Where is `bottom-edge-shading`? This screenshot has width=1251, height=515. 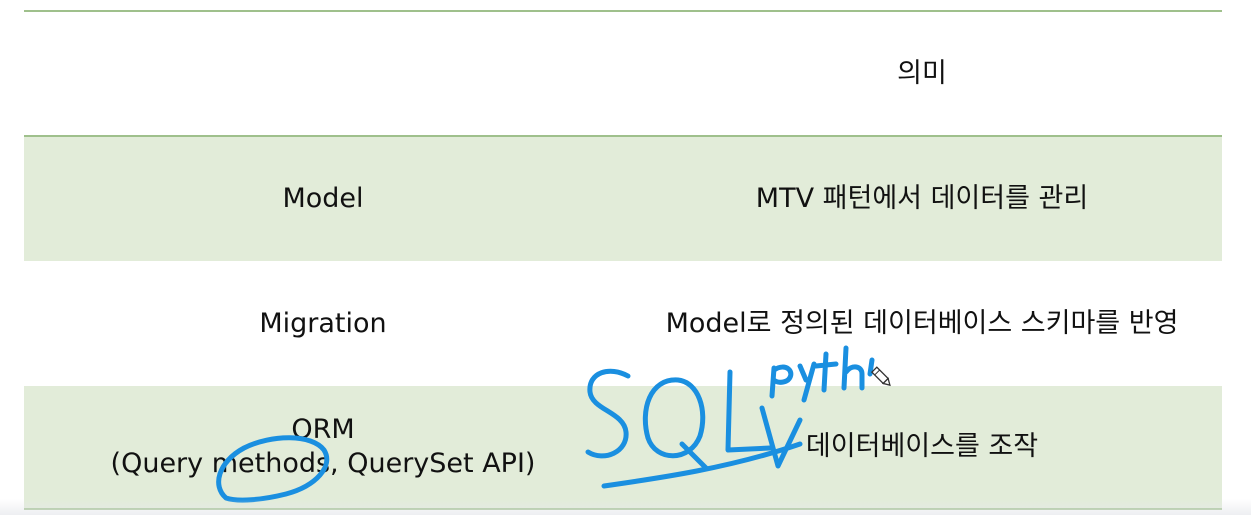
bottom-edge-shading is located at coordinates (625, 507).